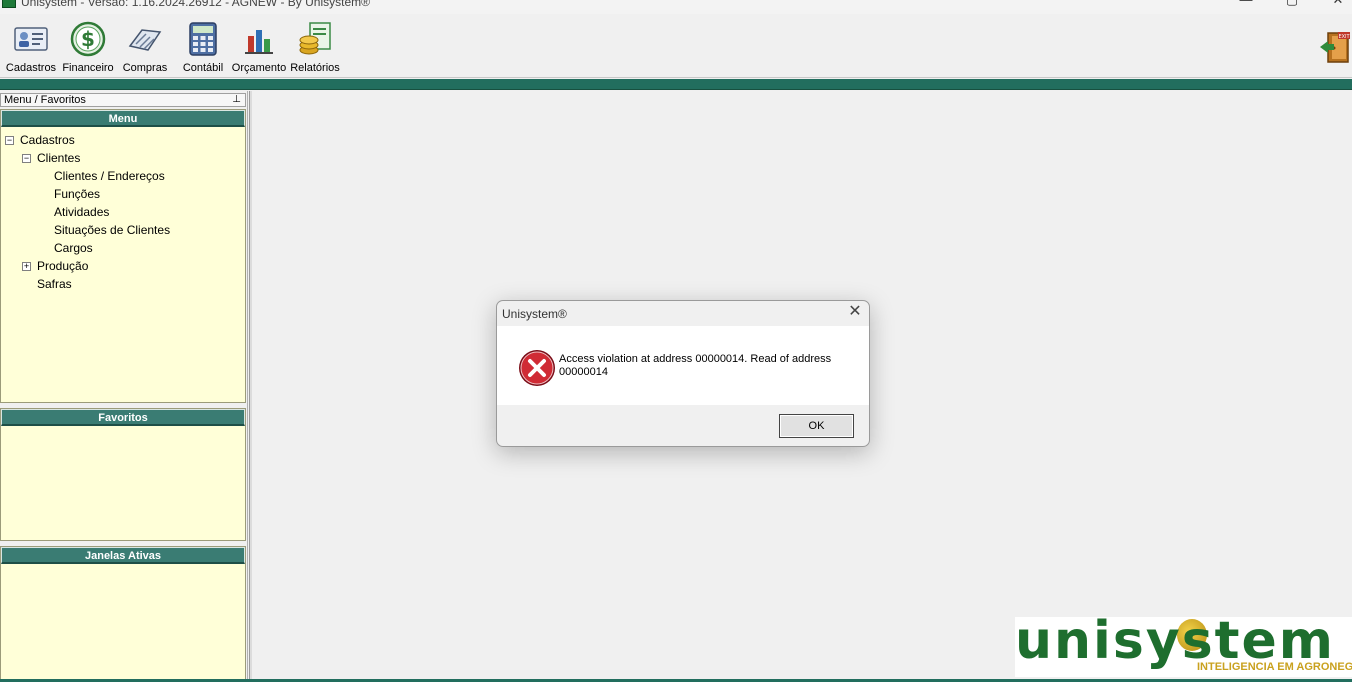 This screenshot has width=1352, height=682. What do you see at coordinates (54, 284) in the screenshot?
I see `tree-item-label: Safras` at bounding box center [54, 284].